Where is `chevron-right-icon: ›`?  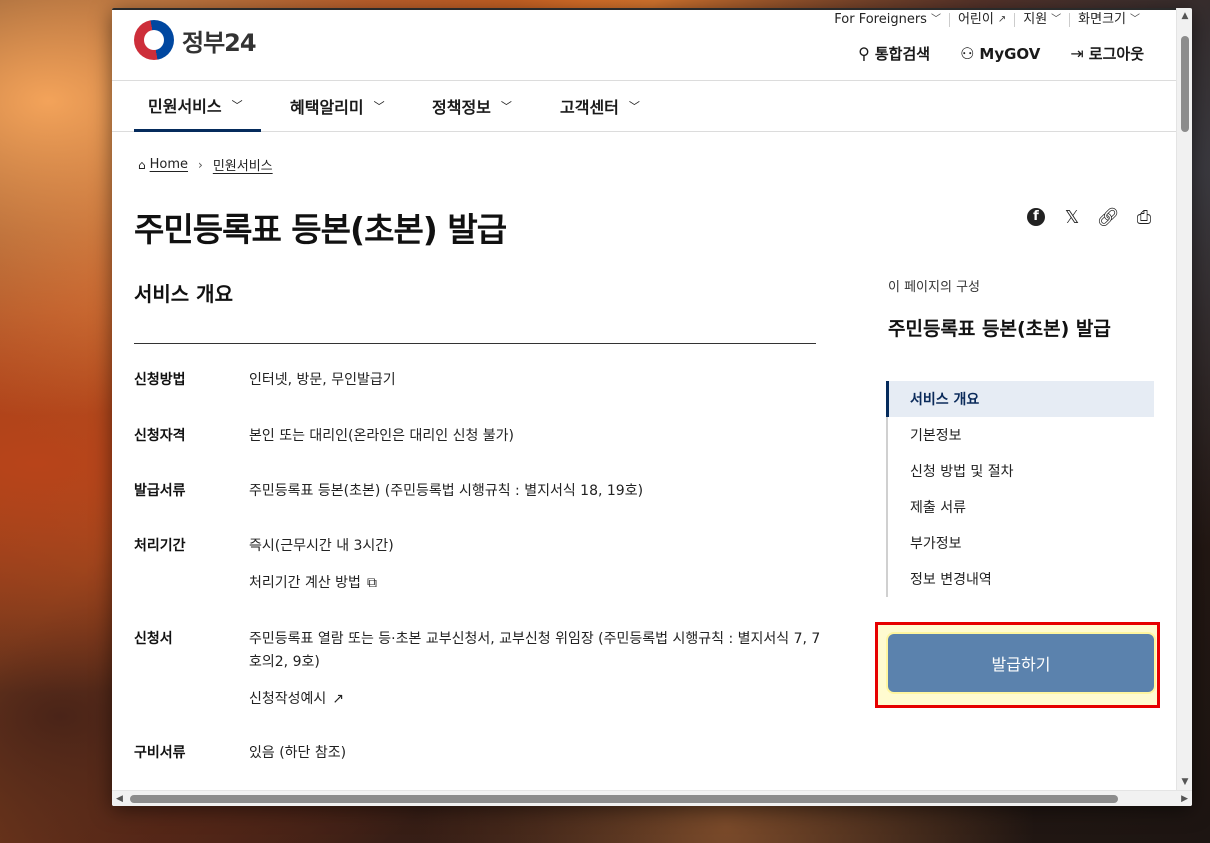
chevron-right-icon: › is located at coordinates (200, 164).